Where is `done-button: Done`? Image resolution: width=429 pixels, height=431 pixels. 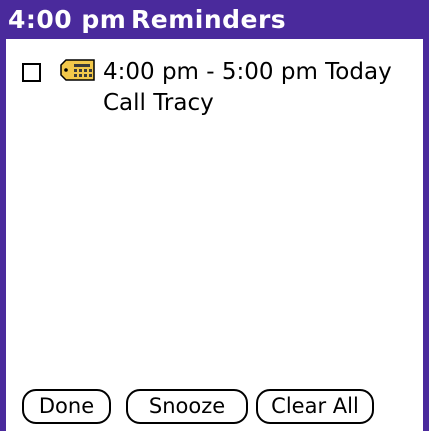 done-button: Done is located at coordinates (66, 406).